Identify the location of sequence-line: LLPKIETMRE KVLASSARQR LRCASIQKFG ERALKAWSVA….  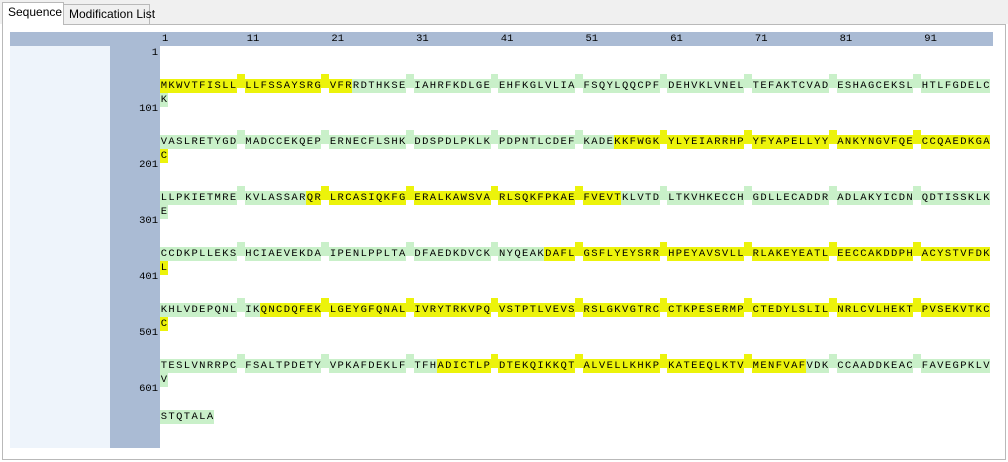
(576, 202).